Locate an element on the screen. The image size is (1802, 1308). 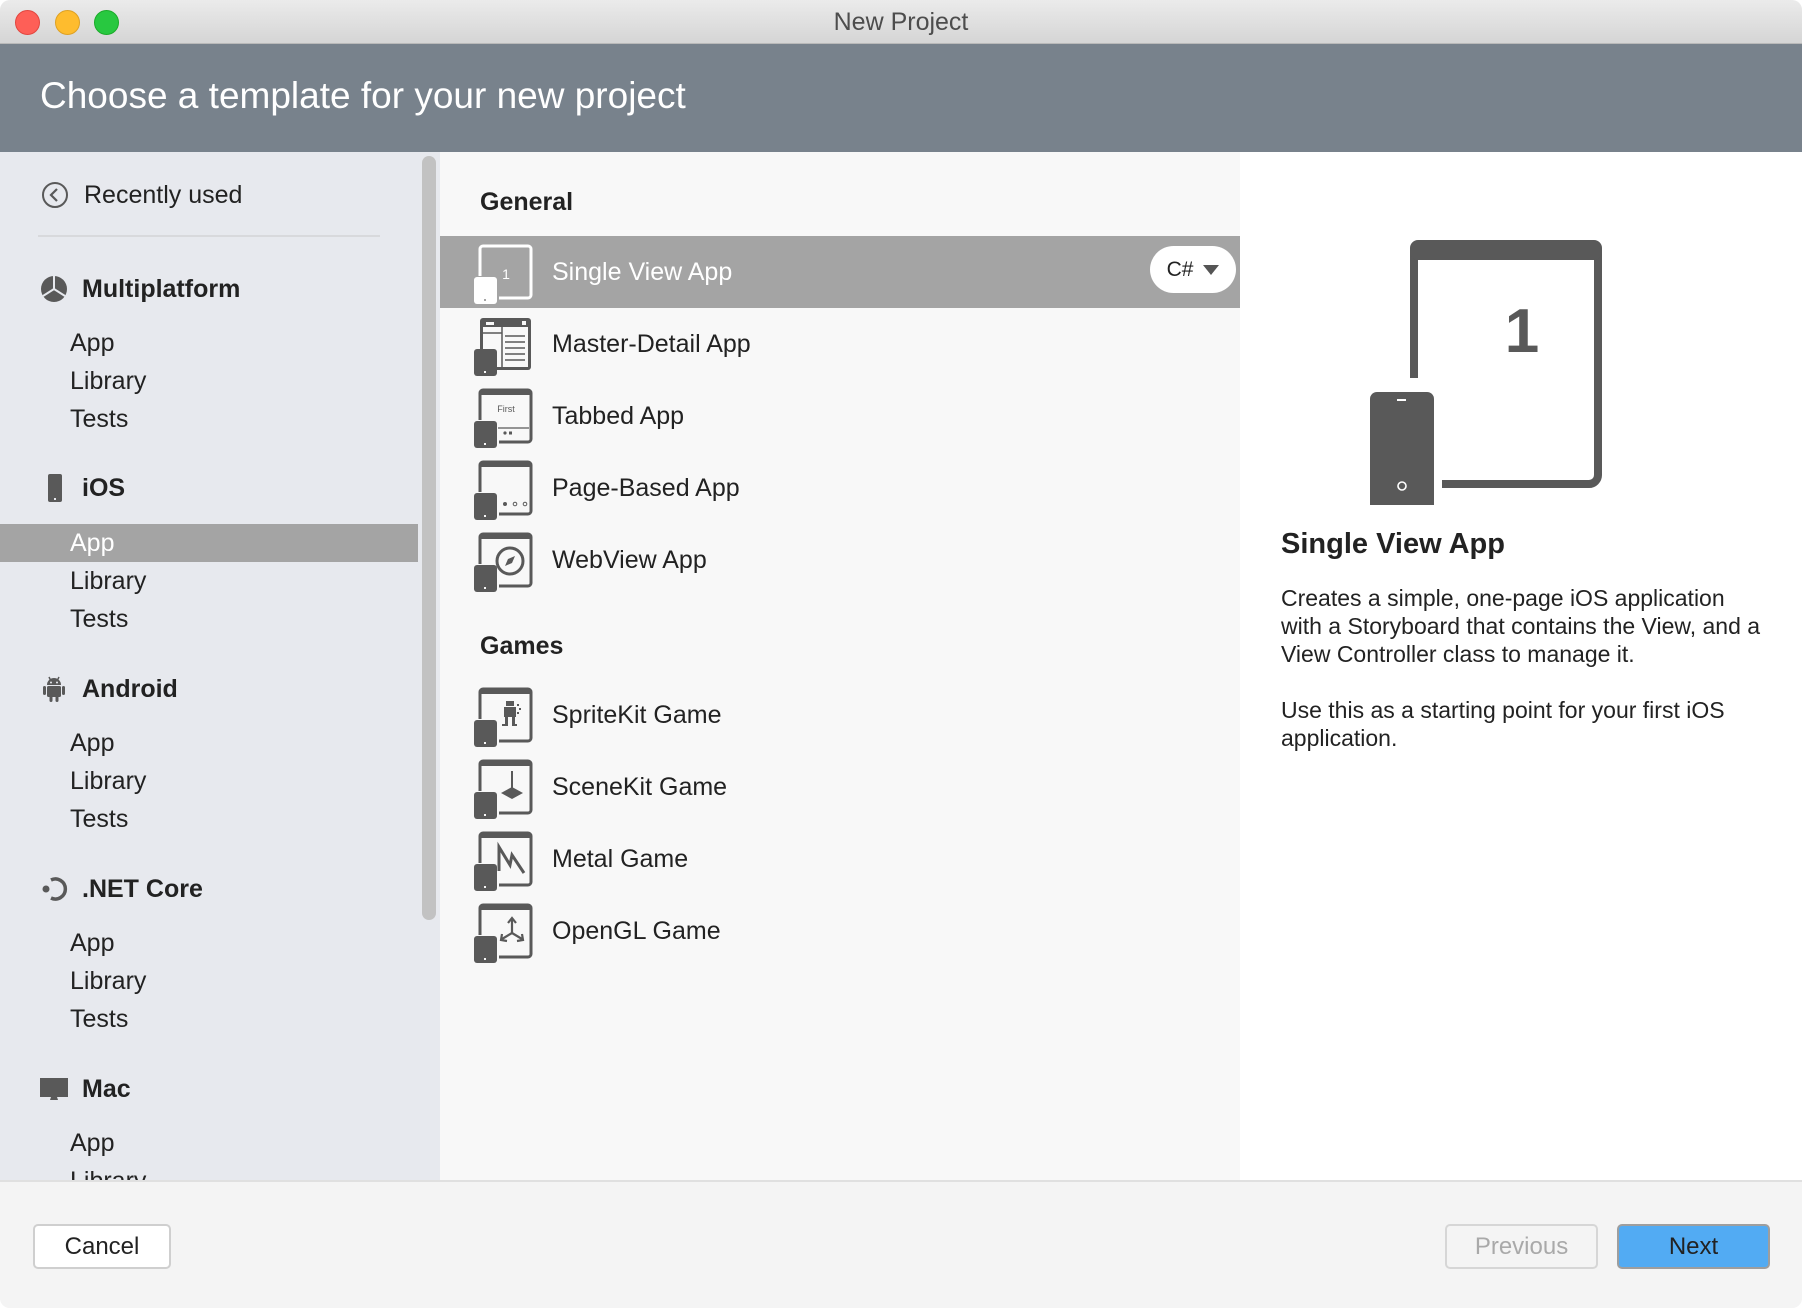
category-multiplatform: Multiplatform is located at coordinates (139, 289).